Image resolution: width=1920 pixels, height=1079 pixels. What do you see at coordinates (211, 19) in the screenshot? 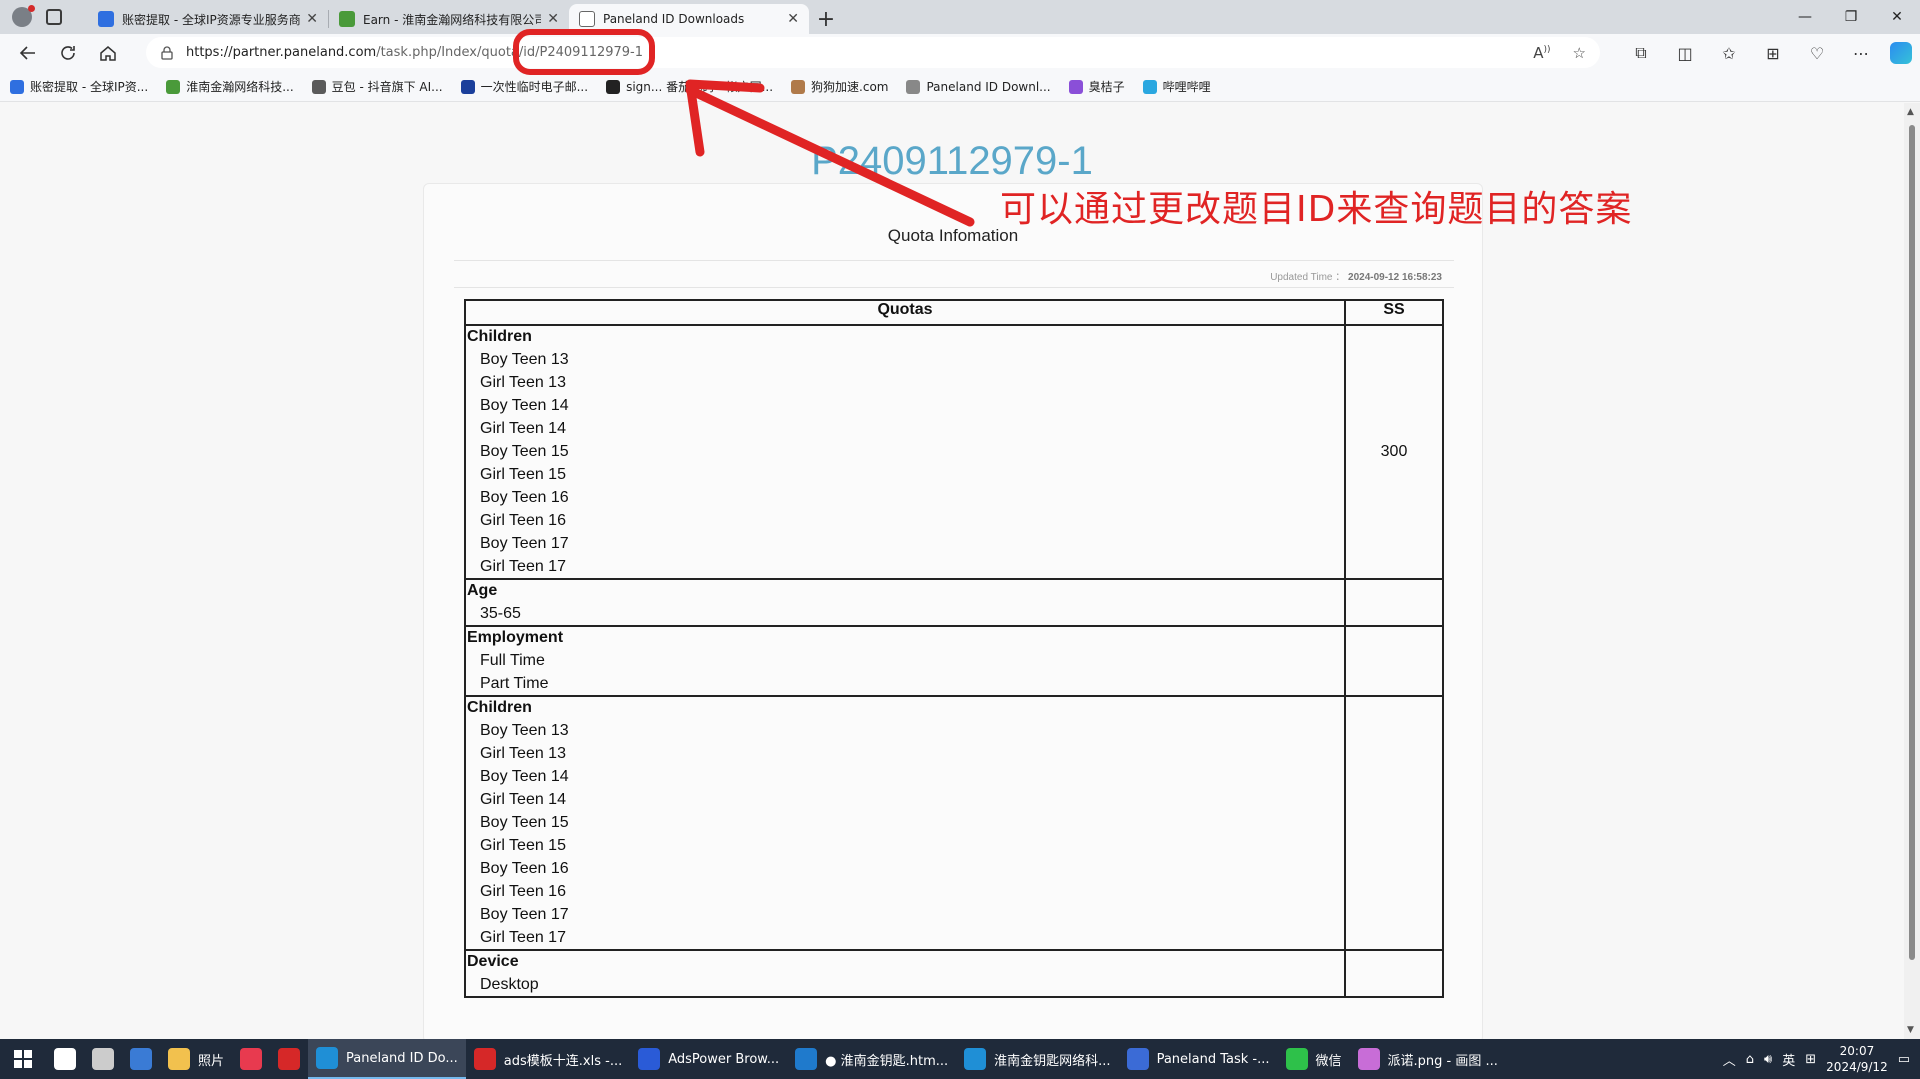
I see `tab-title: 账密提取 - 全球IP资源专业服务商` at bounding box center [211, 19].